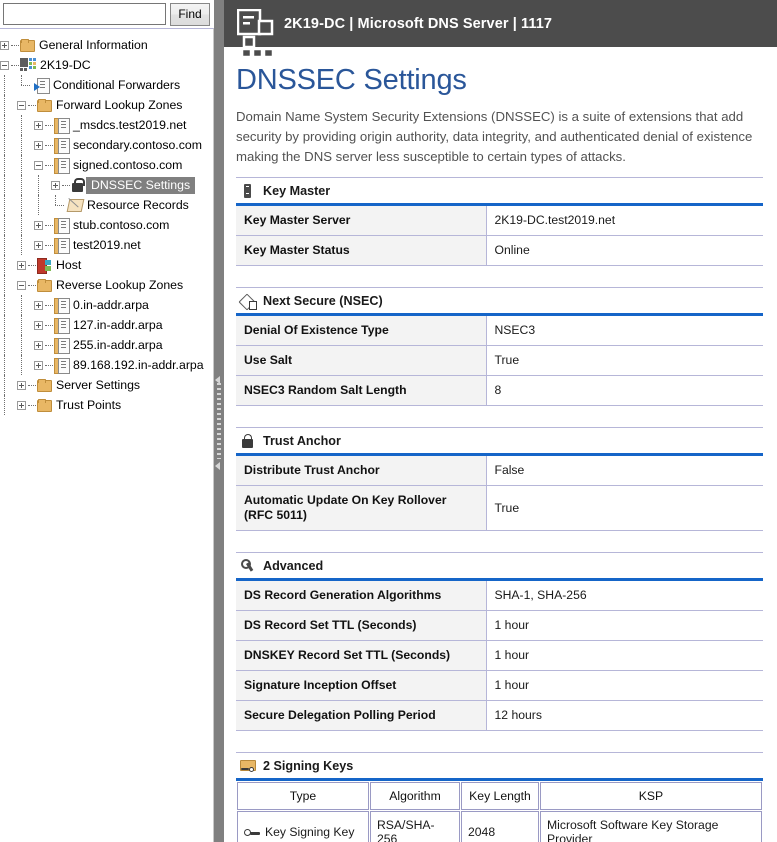 Image resolution: width=777 pixels, height=842 pixels. Describe the element at coordinates (106, 85) in the screenshot. I see `tree-item-conditional-forwarders: Conditional Forwarders` at that location.